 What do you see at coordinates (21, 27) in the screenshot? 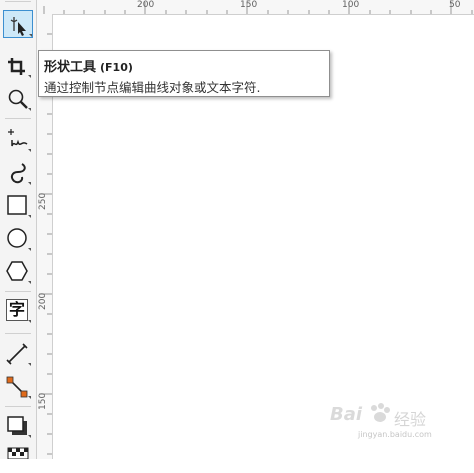
I see `shape-tool-icon` at bounding box center [21, 27].